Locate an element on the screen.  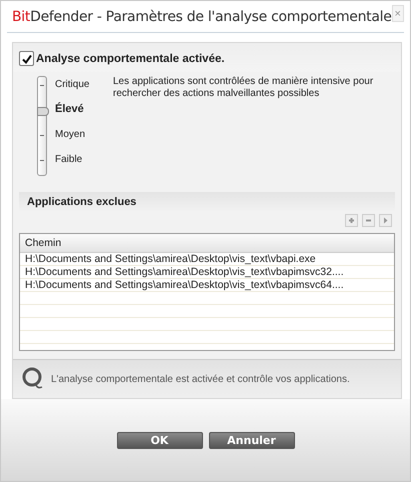
minus-icon is located at coordinates (368, 221).